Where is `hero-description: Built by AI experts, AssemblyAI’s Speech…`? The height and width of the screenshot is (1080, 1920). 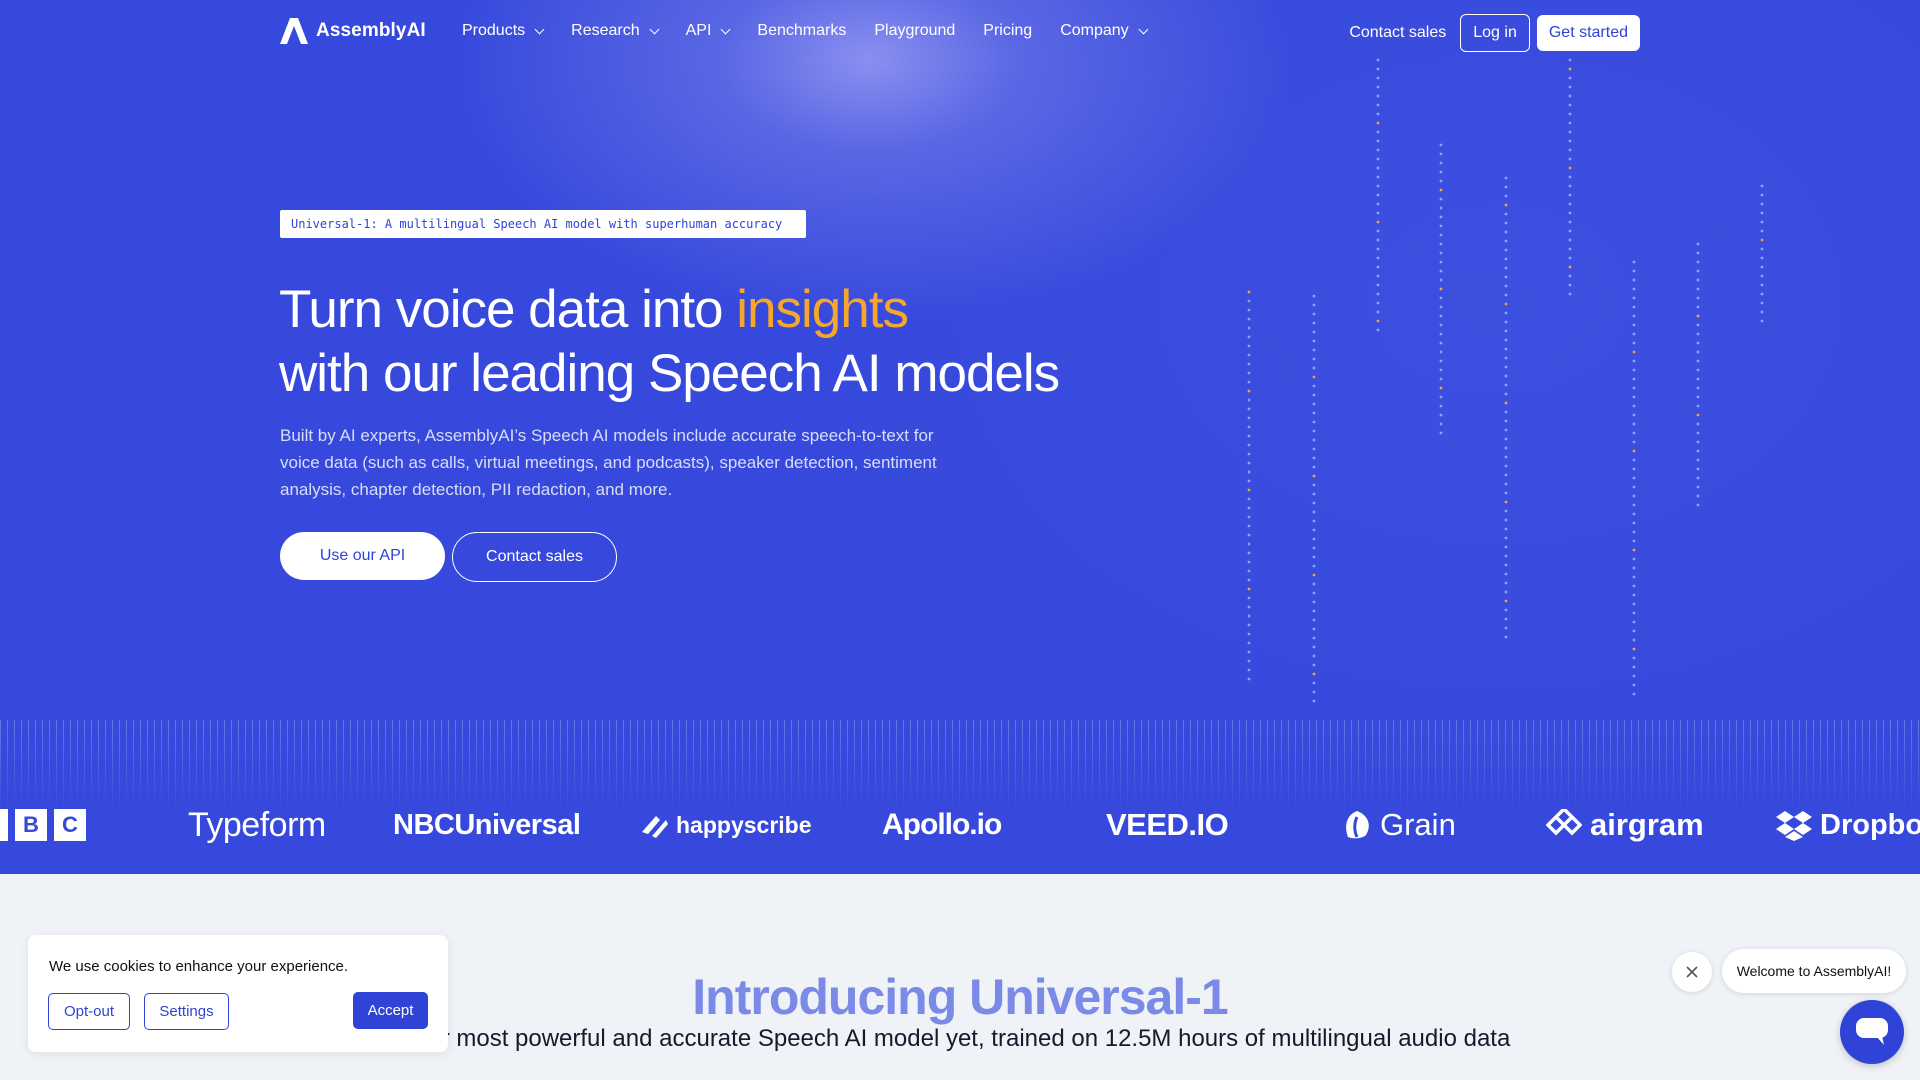 hero-description: Built by AI experts, AssemblyAI’s Speech… is located at coordinates (608, 462).